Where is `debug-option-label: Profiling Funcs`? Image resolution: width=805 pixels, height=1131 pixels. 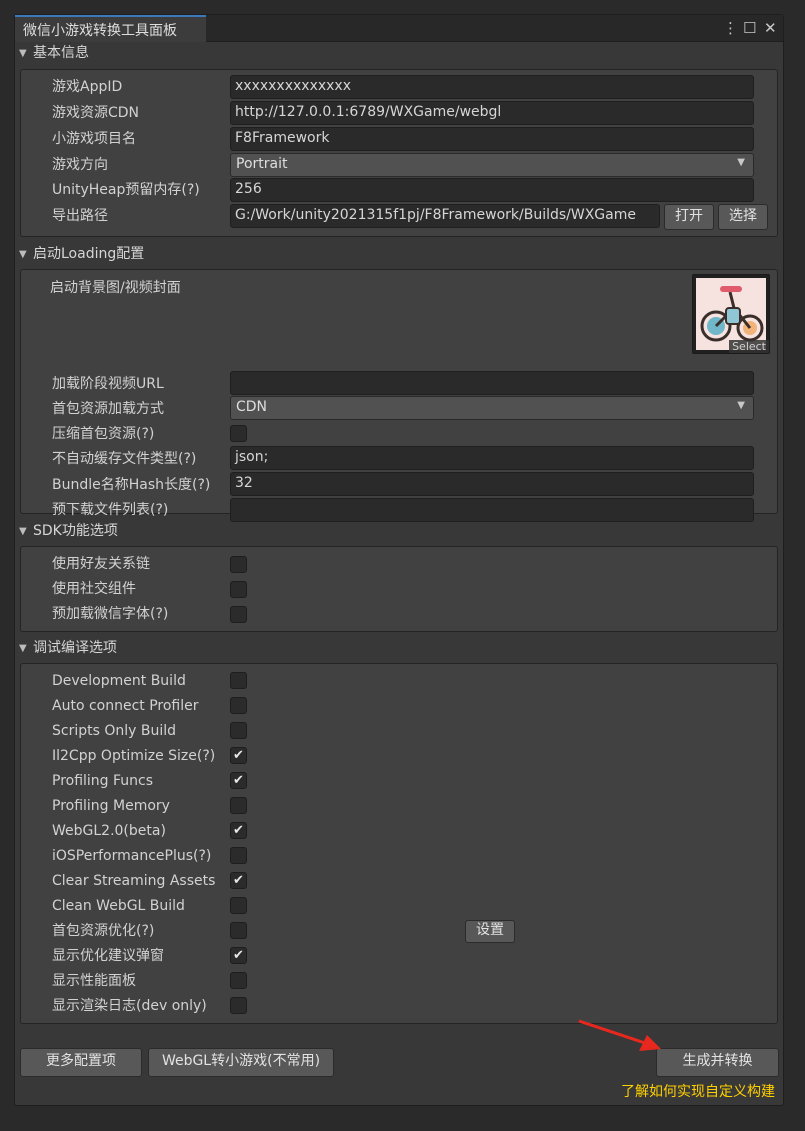
debug-option-label: Profiling Funcs is located at coordinates (103, 781).